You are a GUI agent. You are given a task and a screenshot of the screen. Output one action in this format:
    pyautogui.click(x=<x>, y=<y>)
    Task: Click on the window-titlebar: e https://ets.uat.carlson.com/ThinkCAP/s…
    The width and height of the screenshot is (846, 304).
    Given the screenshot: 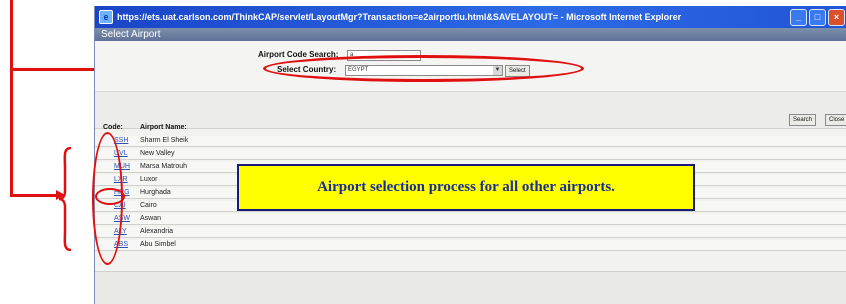 What is the action you would take?
    pyautogui.click(x=470, y=17)
    